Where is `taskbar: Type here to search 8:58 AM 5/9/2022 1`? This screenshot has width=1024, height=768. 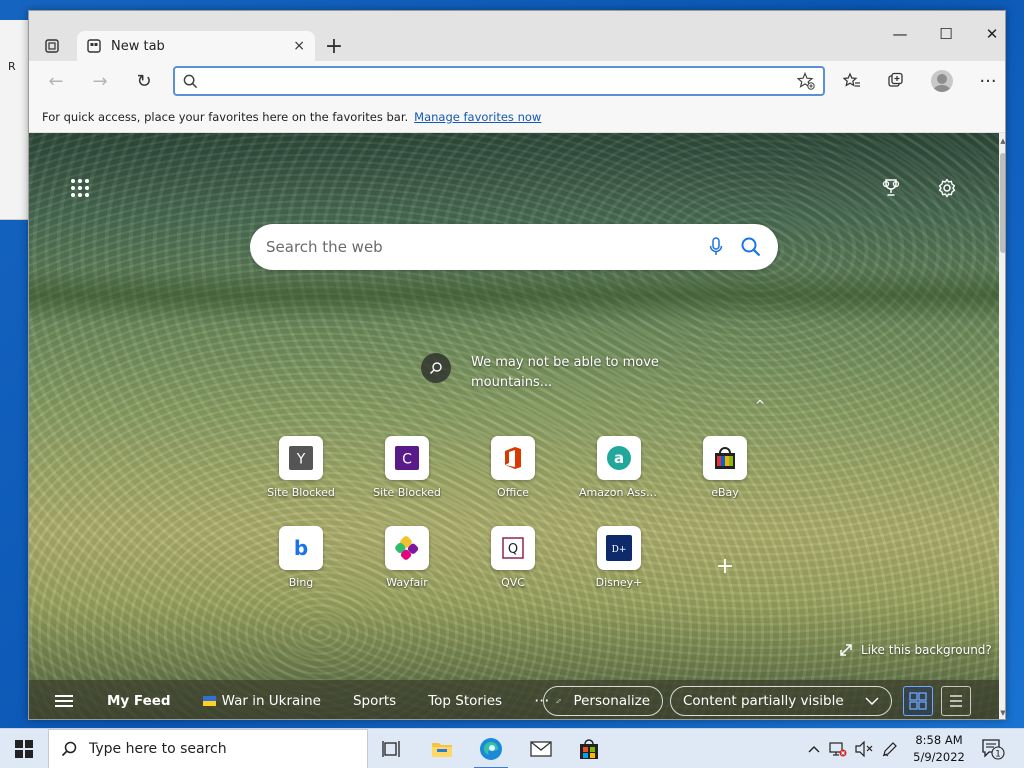 taskbar: Type here to search 8:58 AM 5/9/2022 1 is located at coordinates (512, 748).